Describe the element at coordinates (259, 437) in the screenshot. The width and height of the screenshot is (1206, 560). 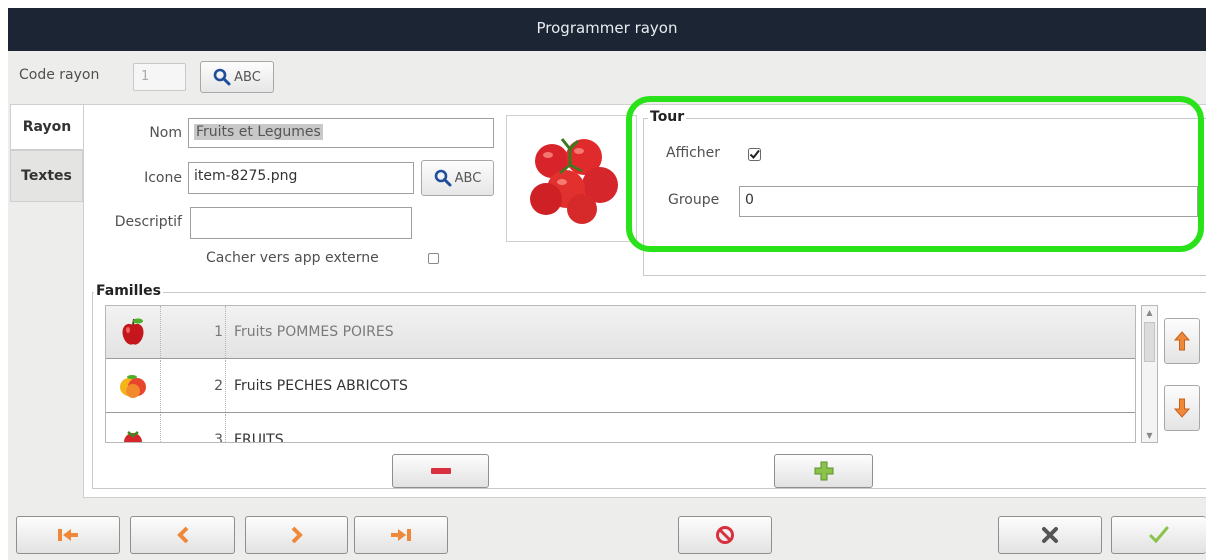
I see `famille-name: FRUITS` at that location.